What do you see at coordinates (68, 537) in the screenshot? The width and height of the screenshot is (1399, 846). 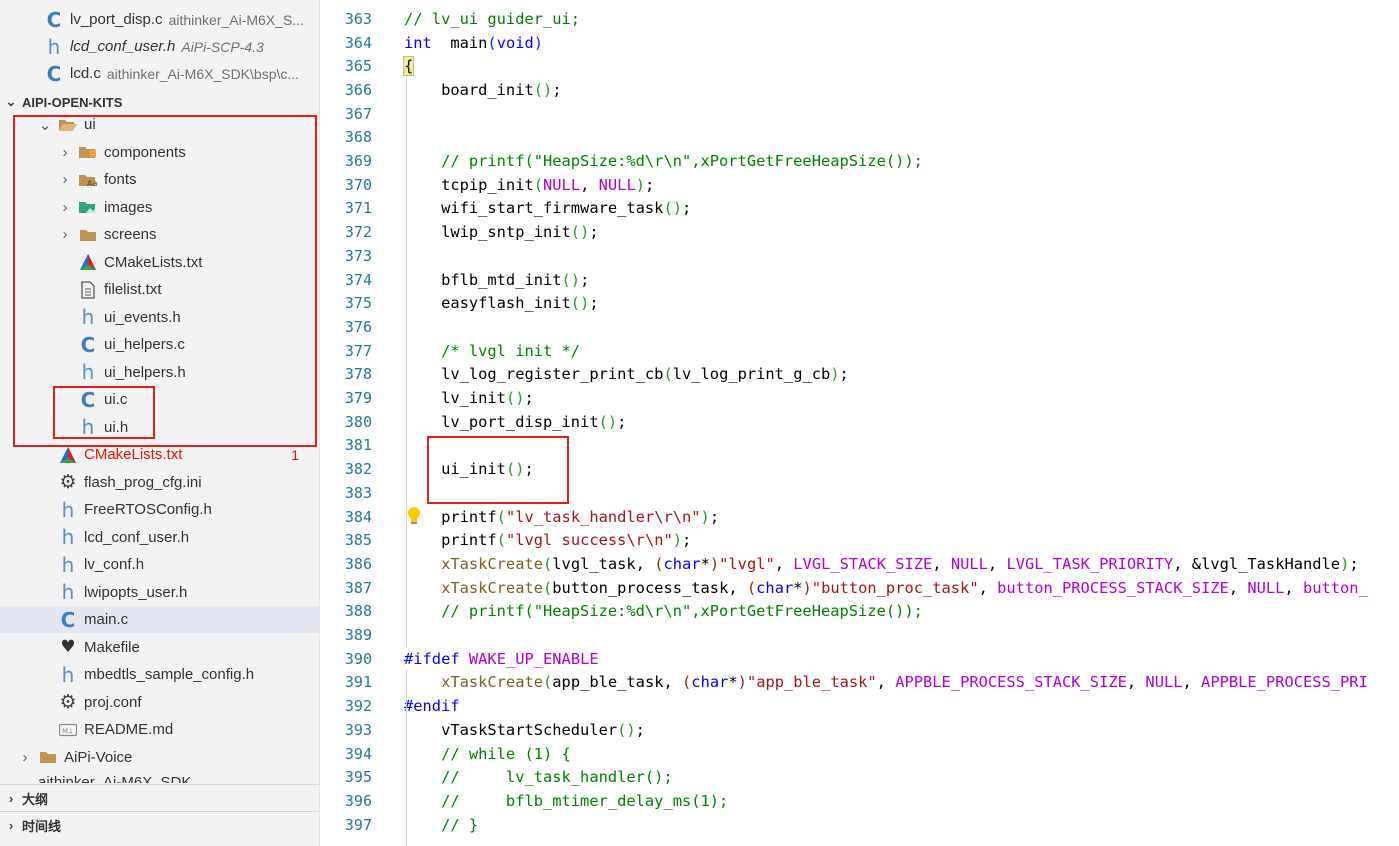 I see `h-file-icon: h` at bounding box center [68, 537].